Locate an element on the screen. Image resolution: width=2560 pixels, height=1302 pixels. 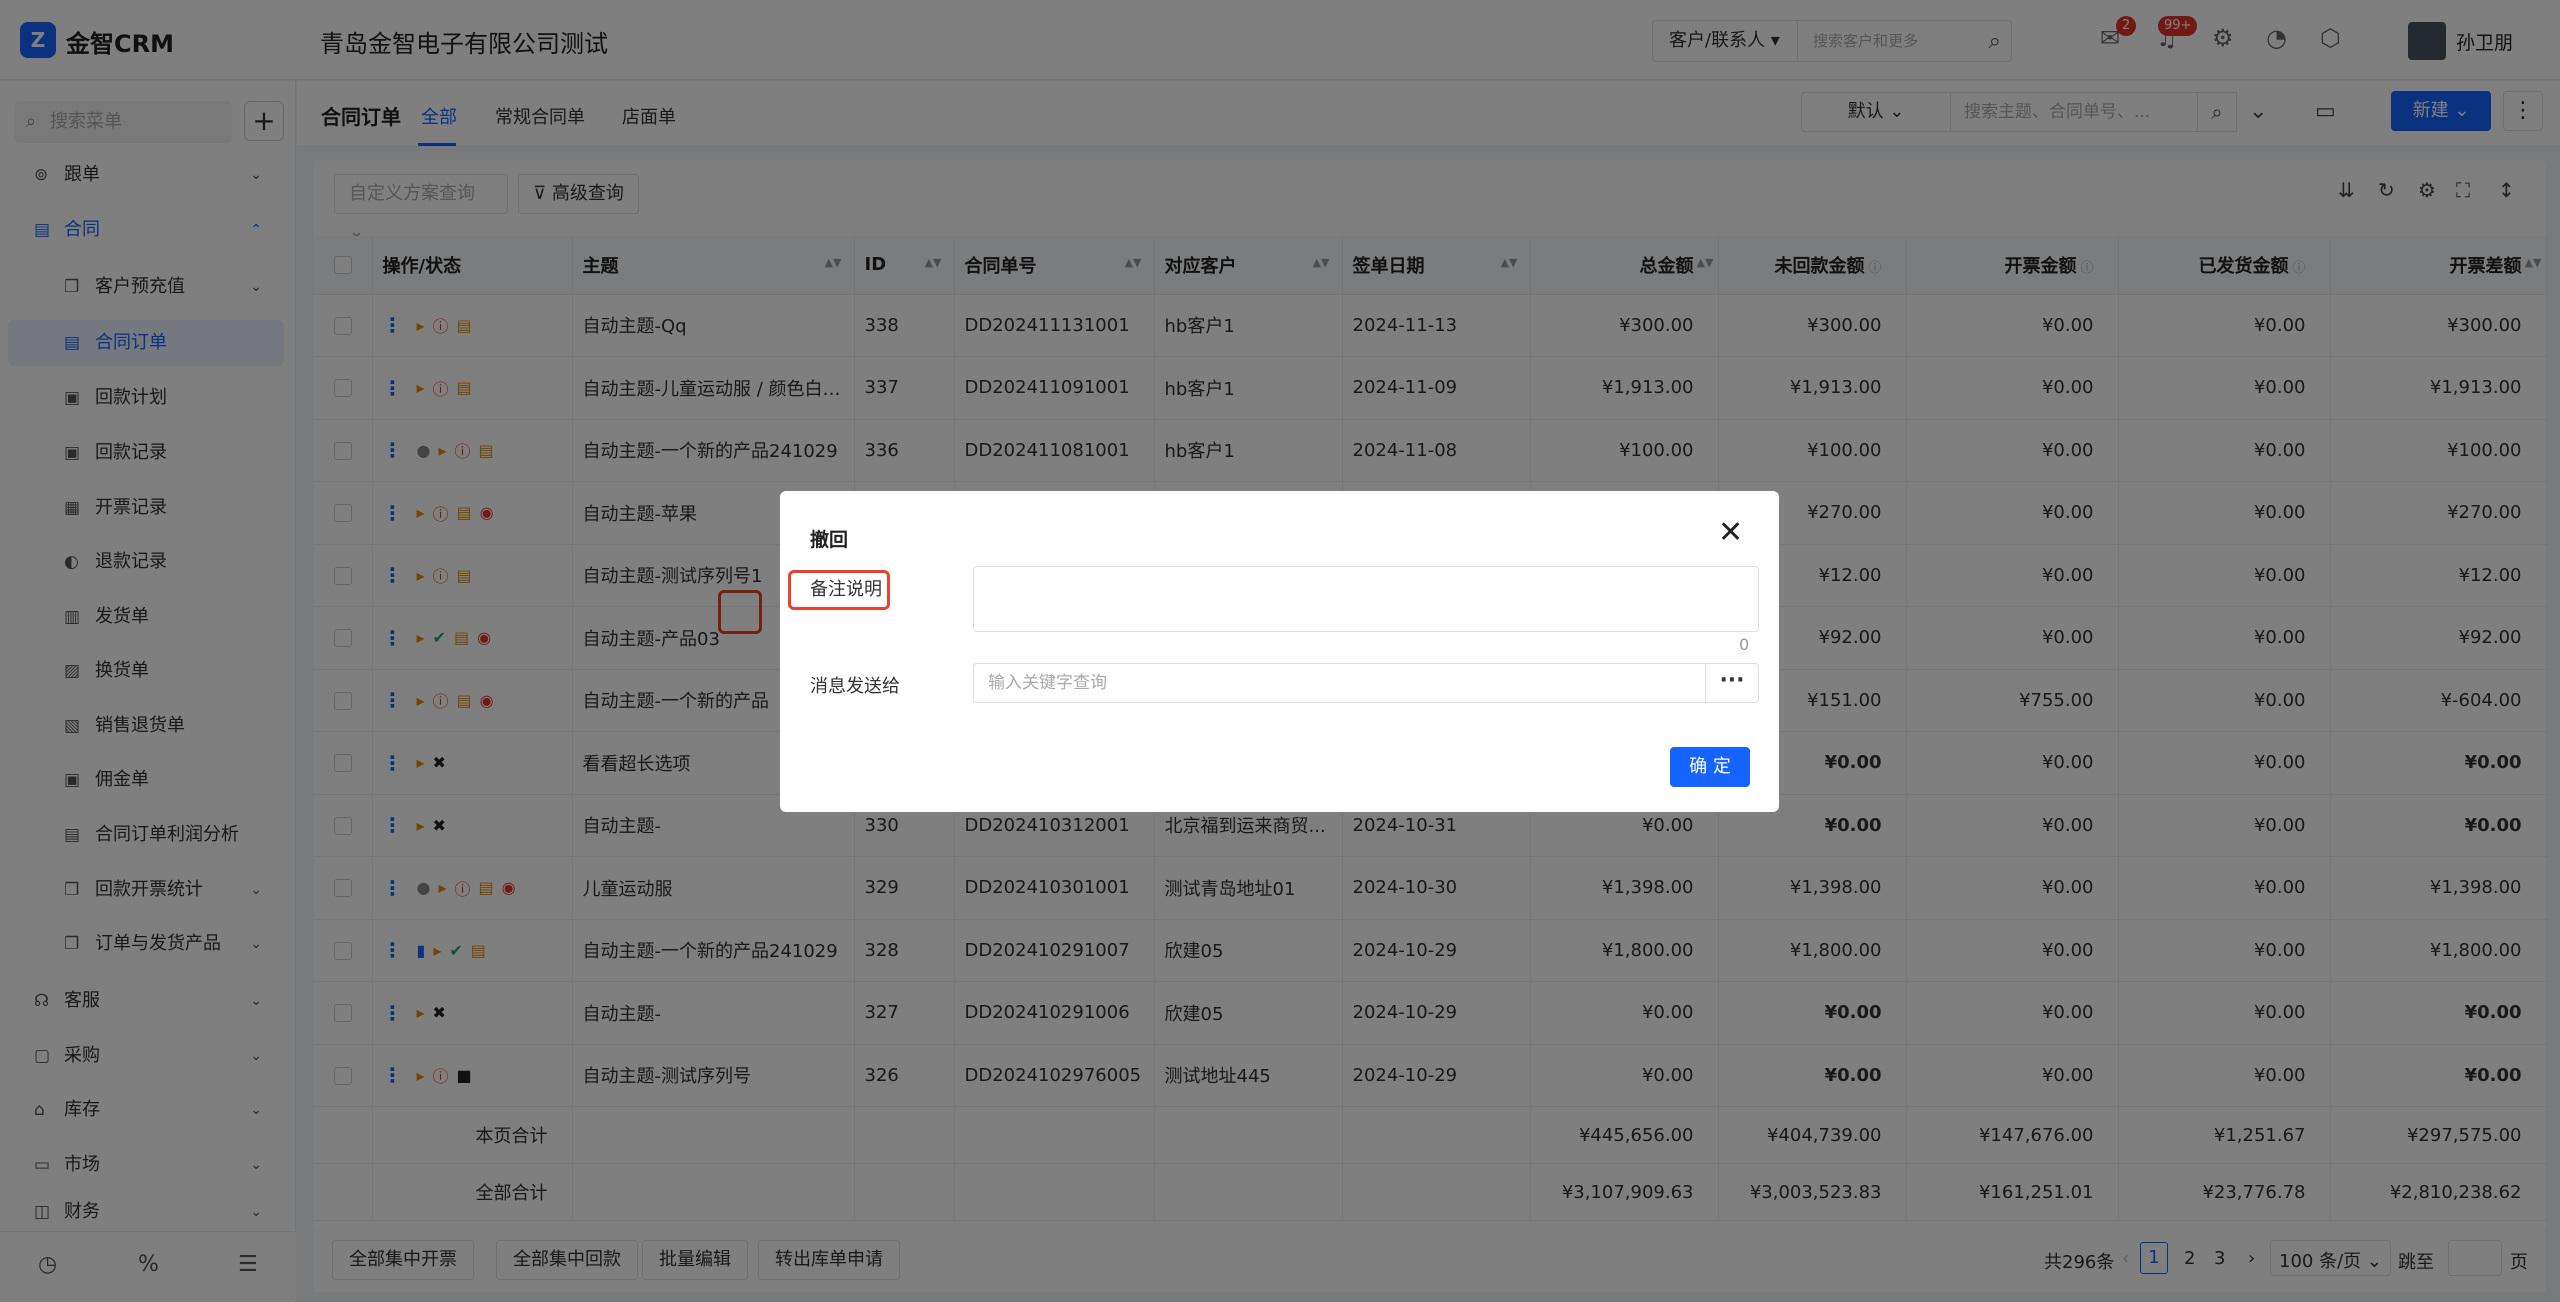
remark-label: 备注说明 is located at coordinates (846, 589).